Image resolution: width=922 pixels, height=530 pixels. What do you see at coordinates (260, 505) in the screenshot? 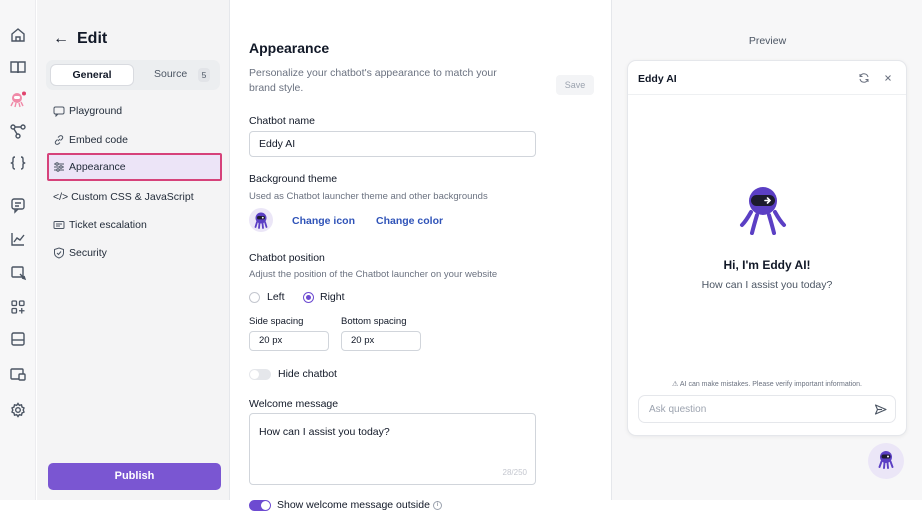
I see `show-outside-toggle` at bounding box center [260, 505].